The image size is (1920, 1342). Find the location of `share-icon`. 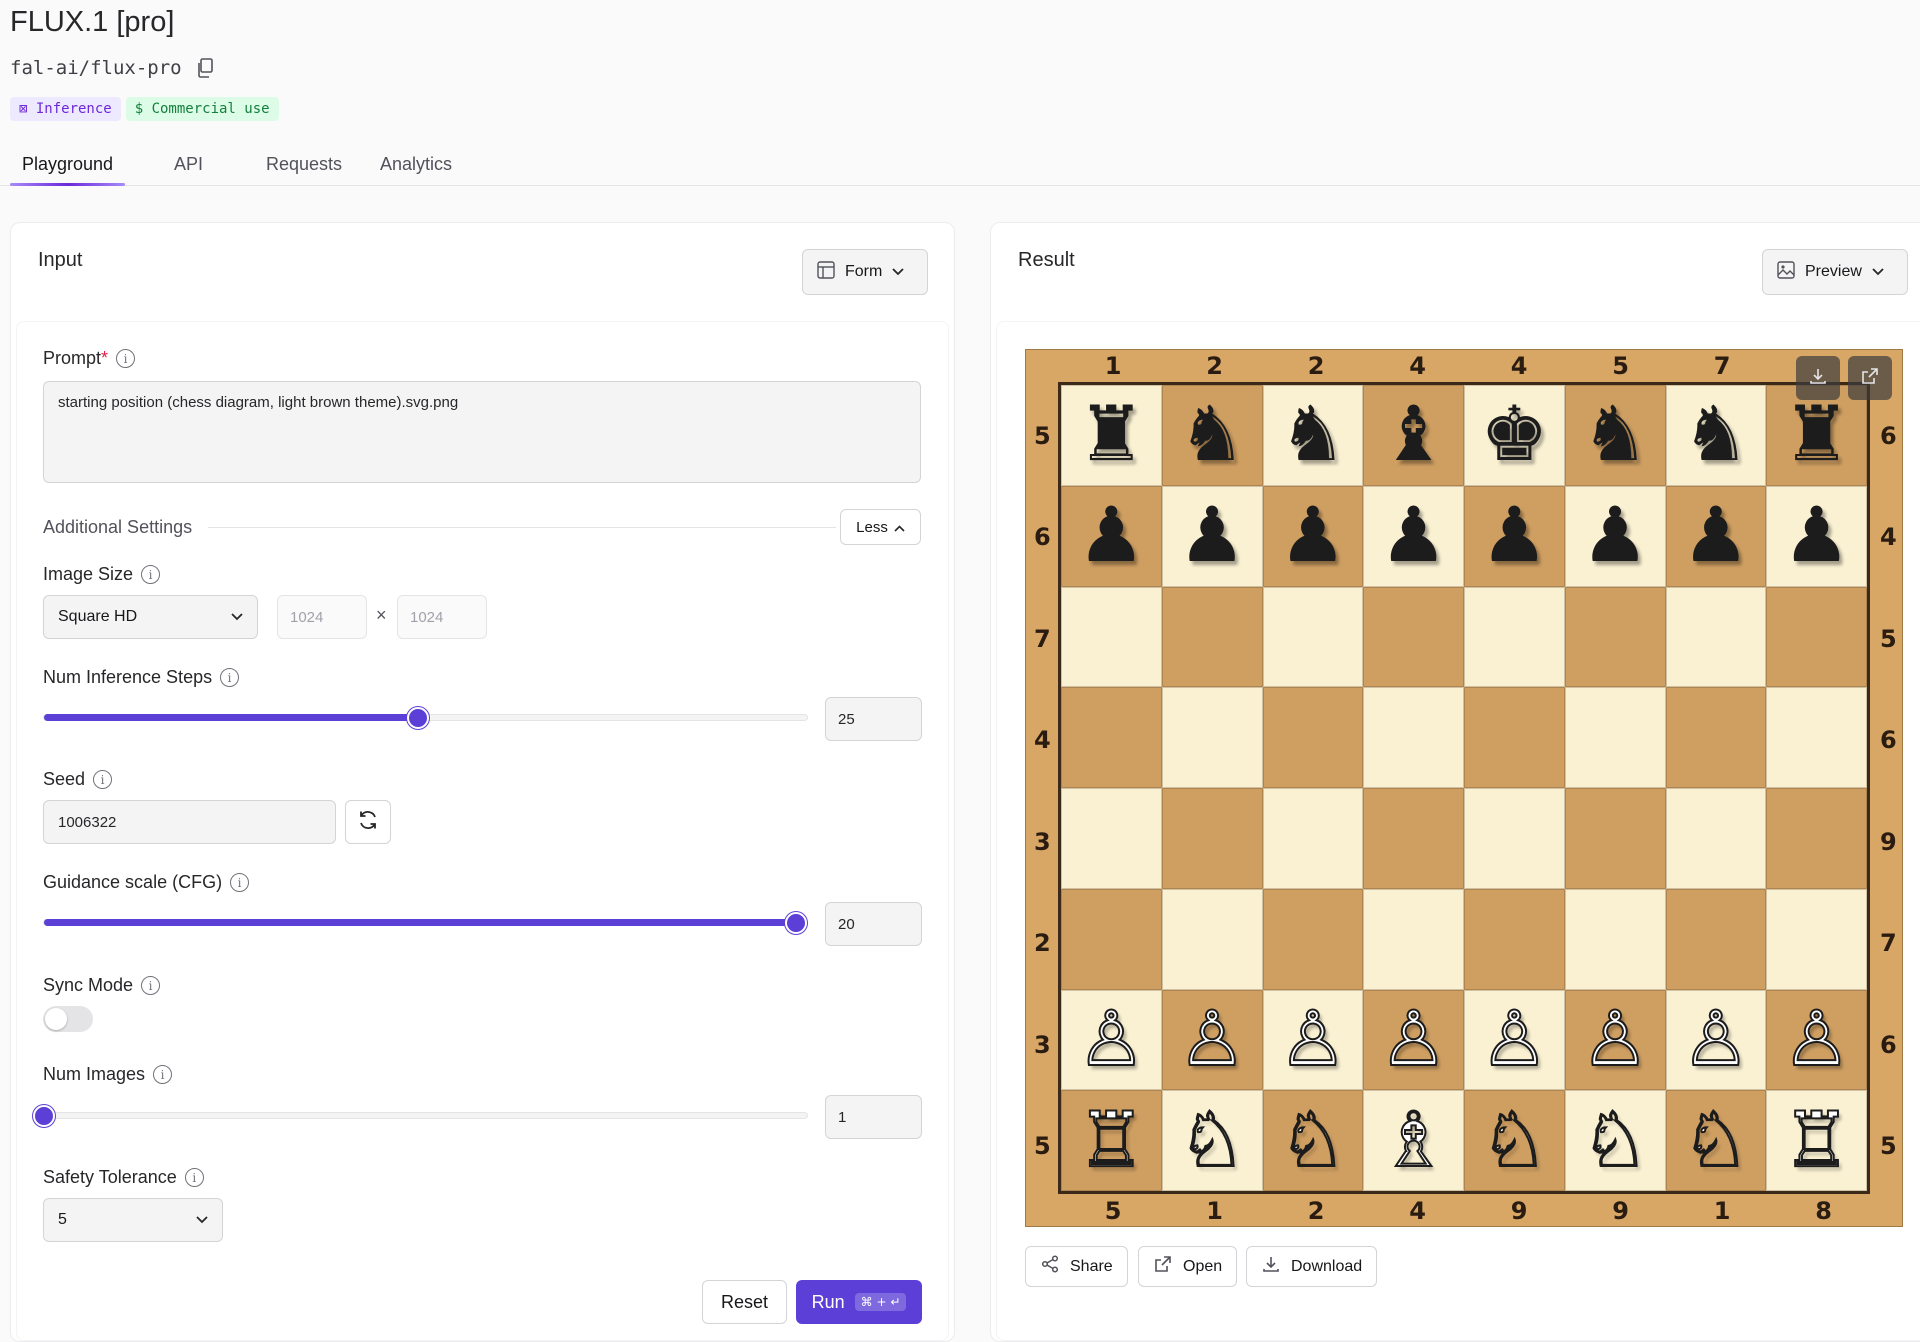

share-icon is located at coordinates (1050, 1266).